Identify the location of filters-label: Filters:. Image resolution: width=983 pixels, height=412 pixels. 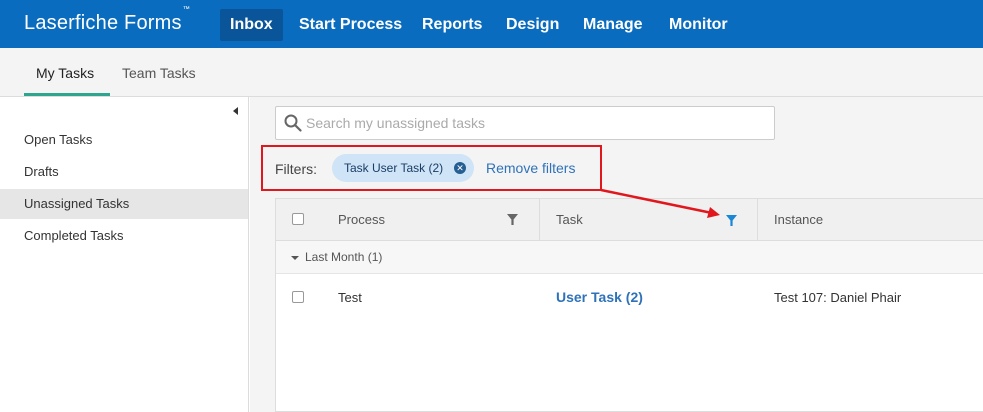
(296, 169).